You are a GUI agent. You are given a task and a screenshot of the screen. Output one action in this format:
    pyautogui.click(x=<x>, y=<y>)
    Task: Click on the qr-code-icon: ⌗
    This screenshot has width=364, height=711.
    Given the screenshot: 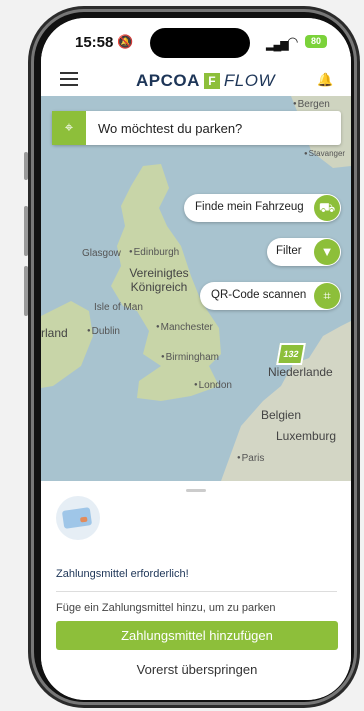 What is the action you would take?
    pyautogui.click(x=327, y=296)
    